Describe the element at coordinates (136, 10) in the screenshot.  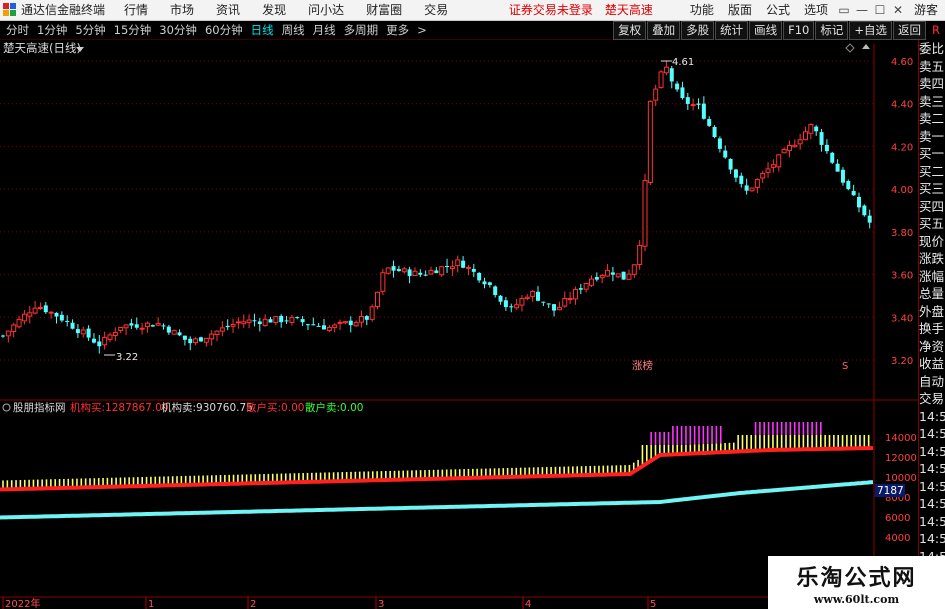
I see `menu-item-market: 行情` at that location.